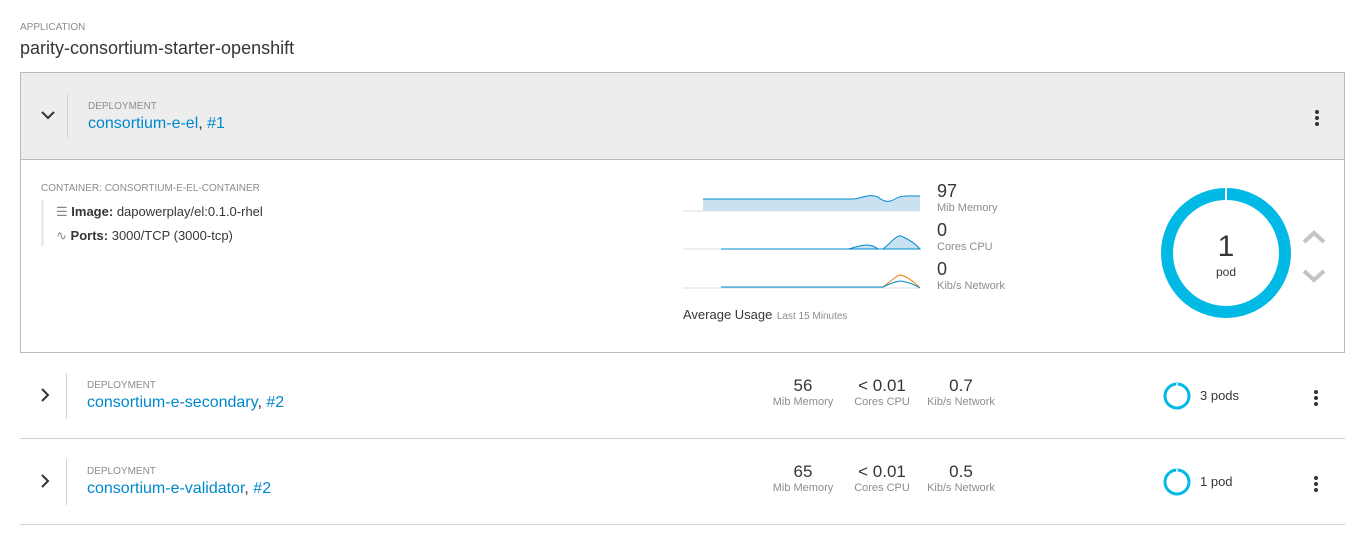 The height and width of the screenshot is (559, 1365). Describe the element at coordinates (48, 115) in the screenshot. I see `chevron-down-icon` at that location.